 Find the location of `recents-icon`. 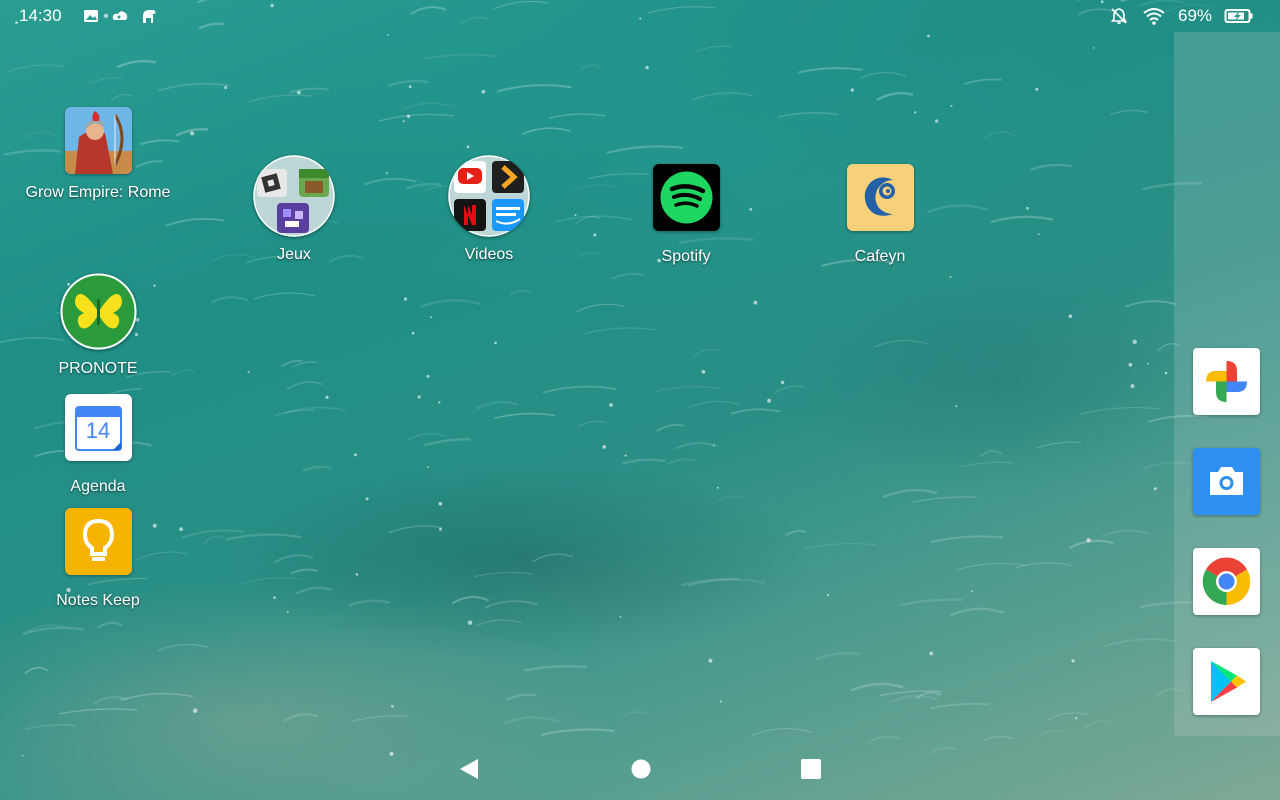

recents-icon is located at coordinates (811, 769).